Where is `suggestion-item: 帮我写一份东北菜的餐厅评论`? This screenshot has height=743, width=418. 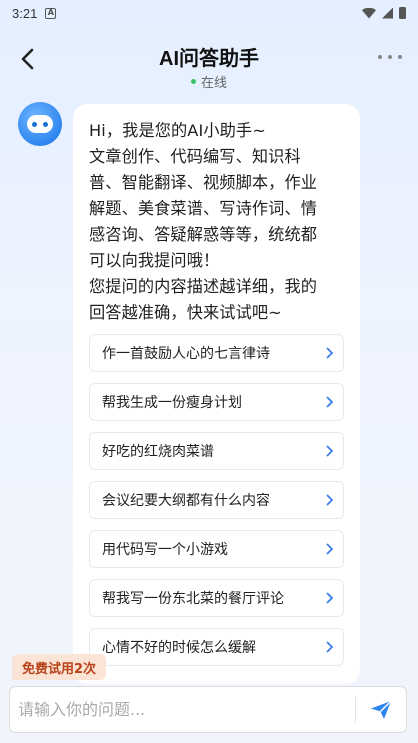
suggestion-item: 帮我写一份东北菜的餐厅评论 is located at coordinates (216, 598).